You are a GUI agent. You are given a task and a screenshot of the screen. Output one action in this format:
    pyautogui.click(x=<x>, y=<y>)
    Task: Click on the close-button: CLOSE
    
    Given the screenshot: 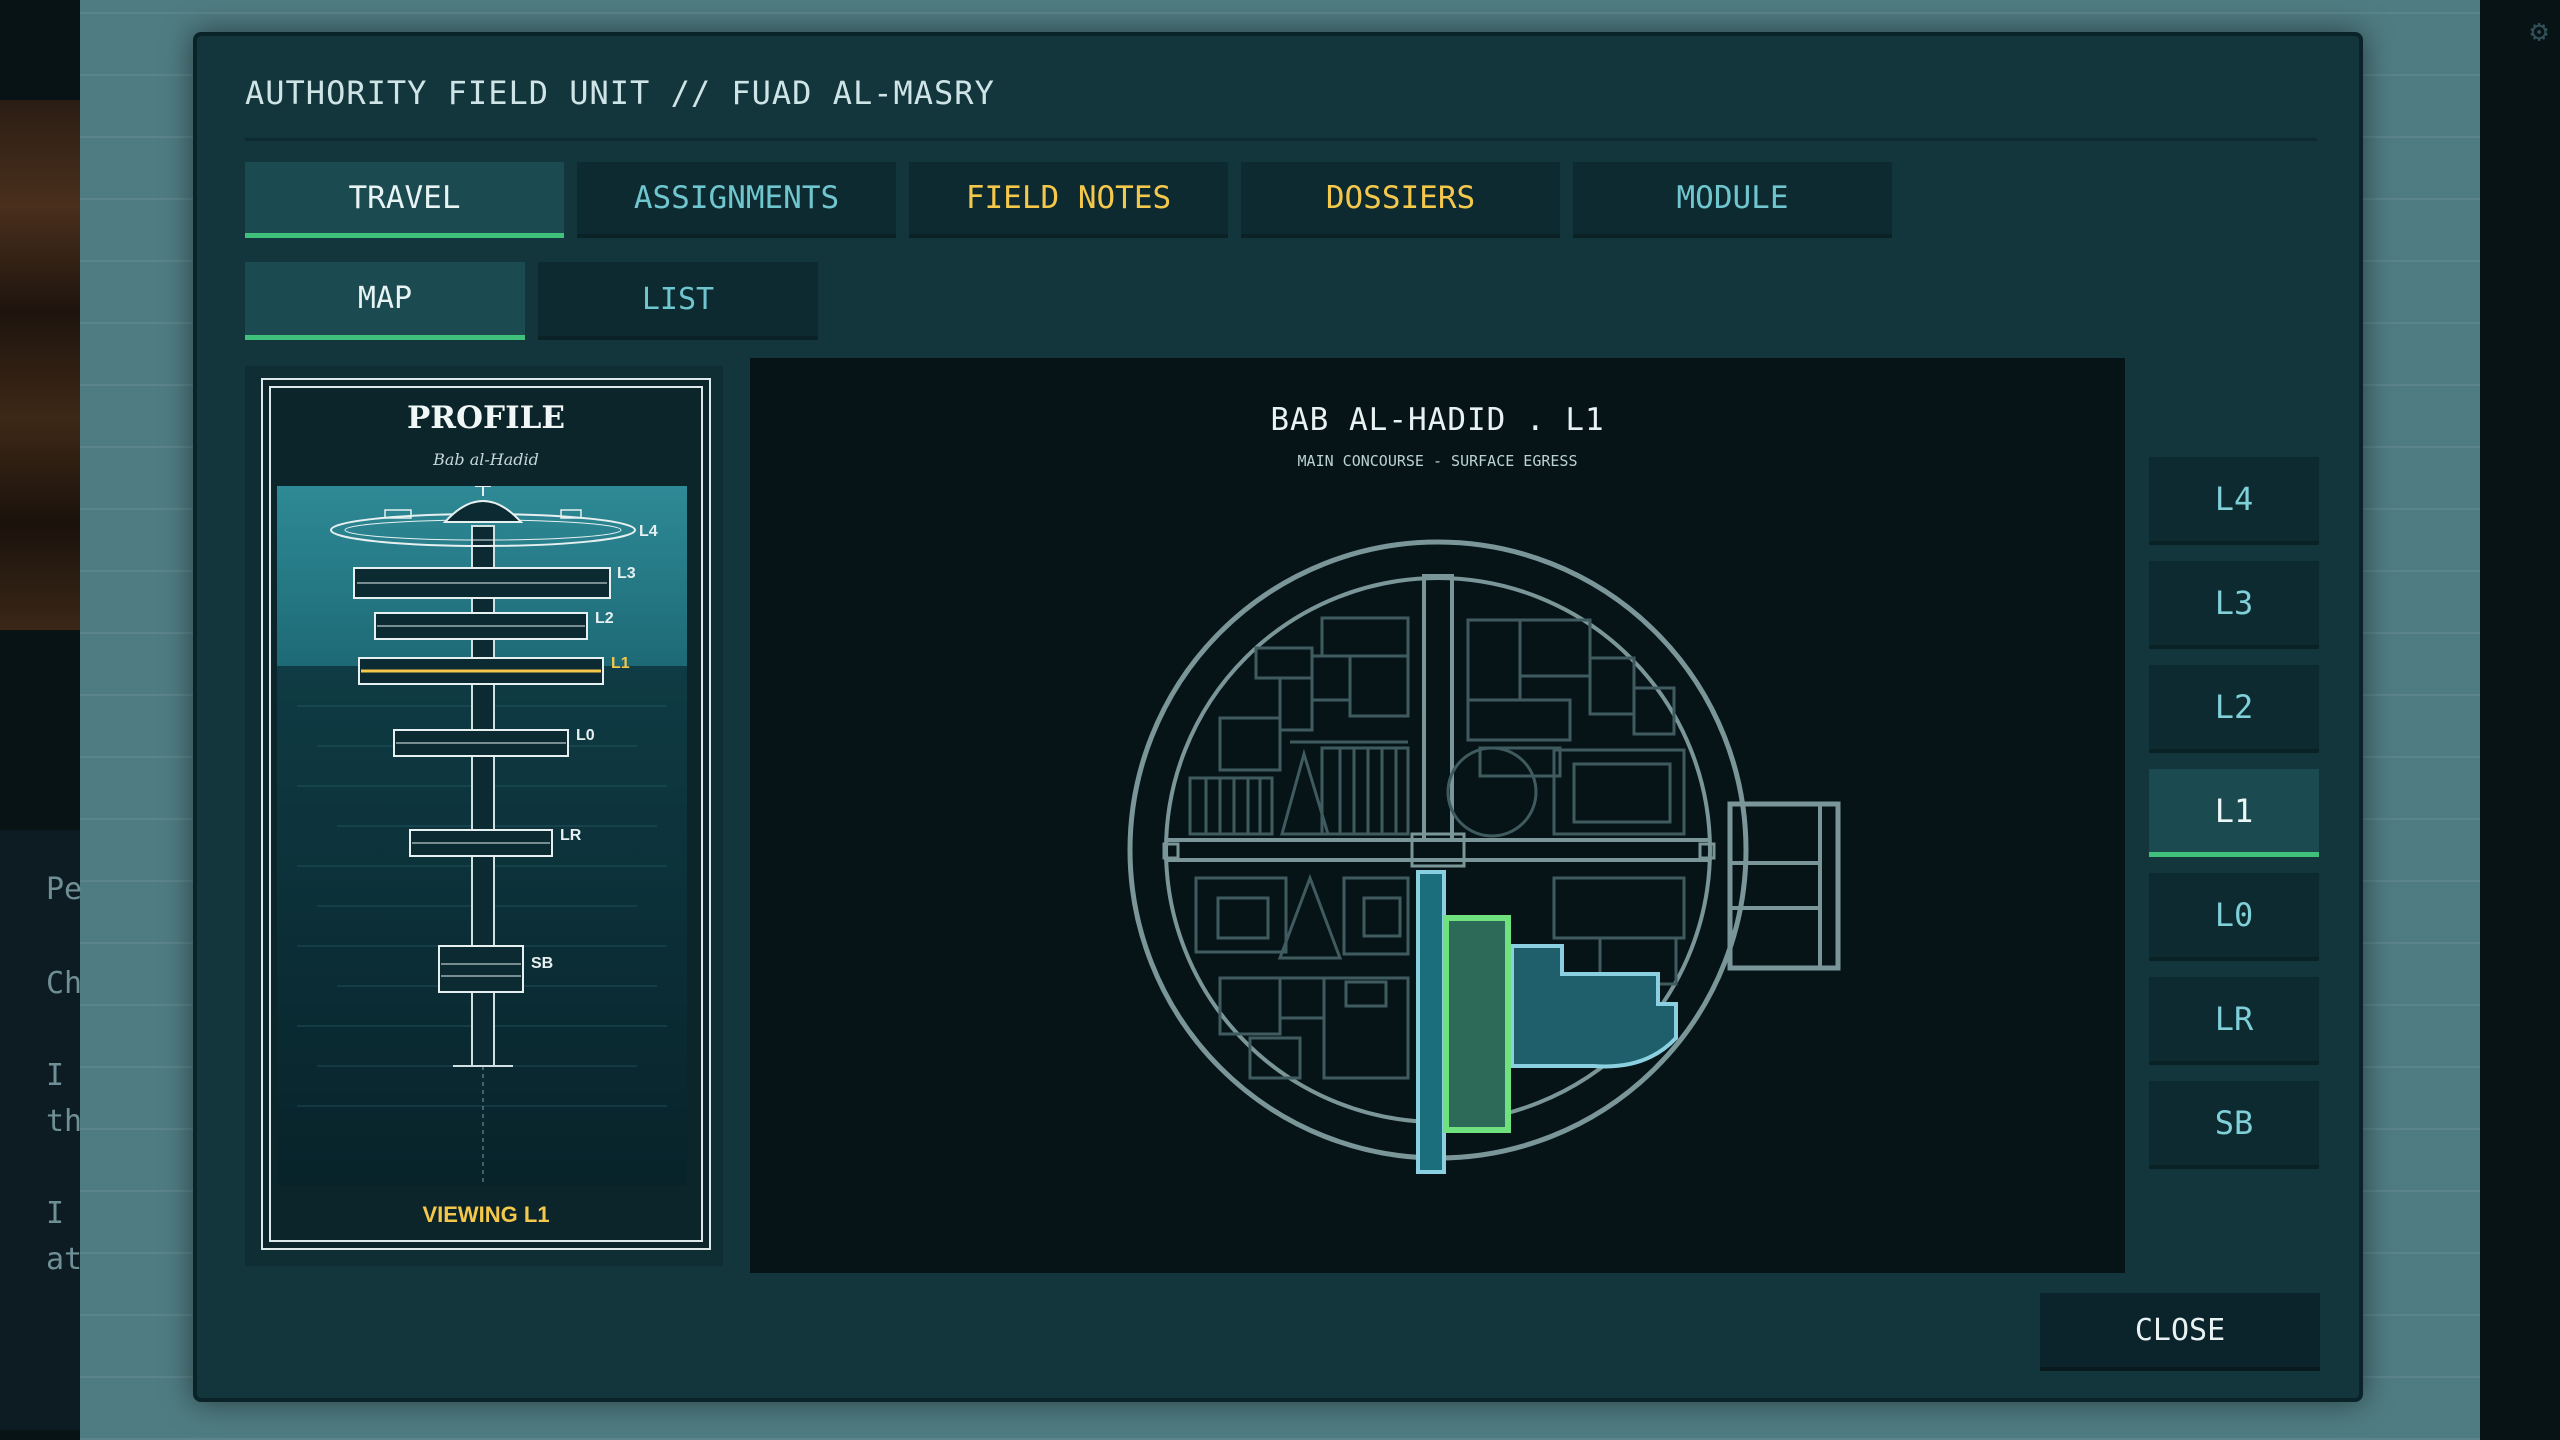 What is the action you would take?
    pyautogui.click(x=2180, y=1332)
    